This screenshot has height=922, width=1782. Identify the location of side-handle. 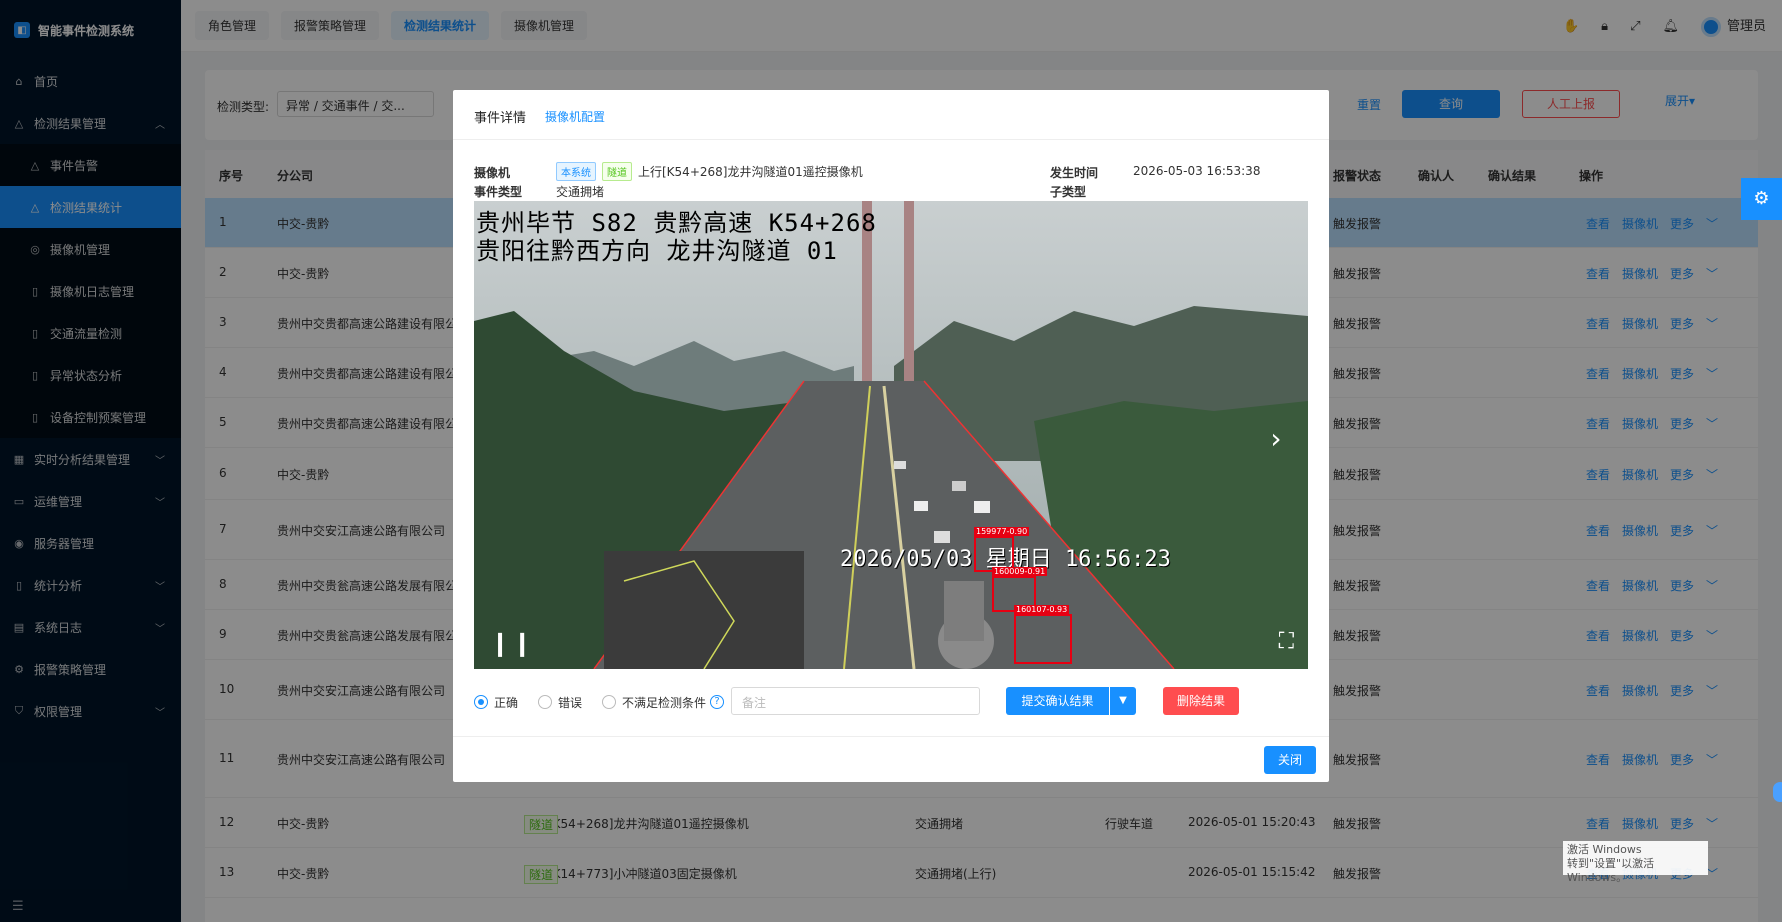
(1777, 792).